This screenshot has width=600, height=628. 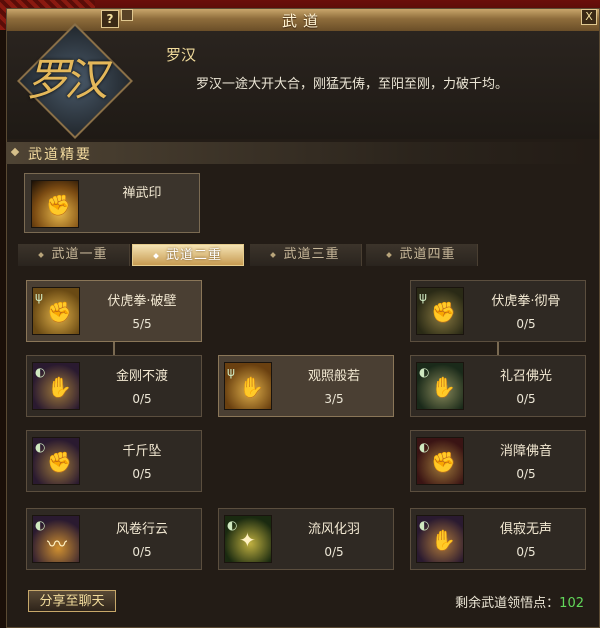 What do you see at coordinates (498, 386) in the screenshot?
I see `skill-card: ◐ ✋ 礼召佛光 0/5` at bounding box center [498, 386].